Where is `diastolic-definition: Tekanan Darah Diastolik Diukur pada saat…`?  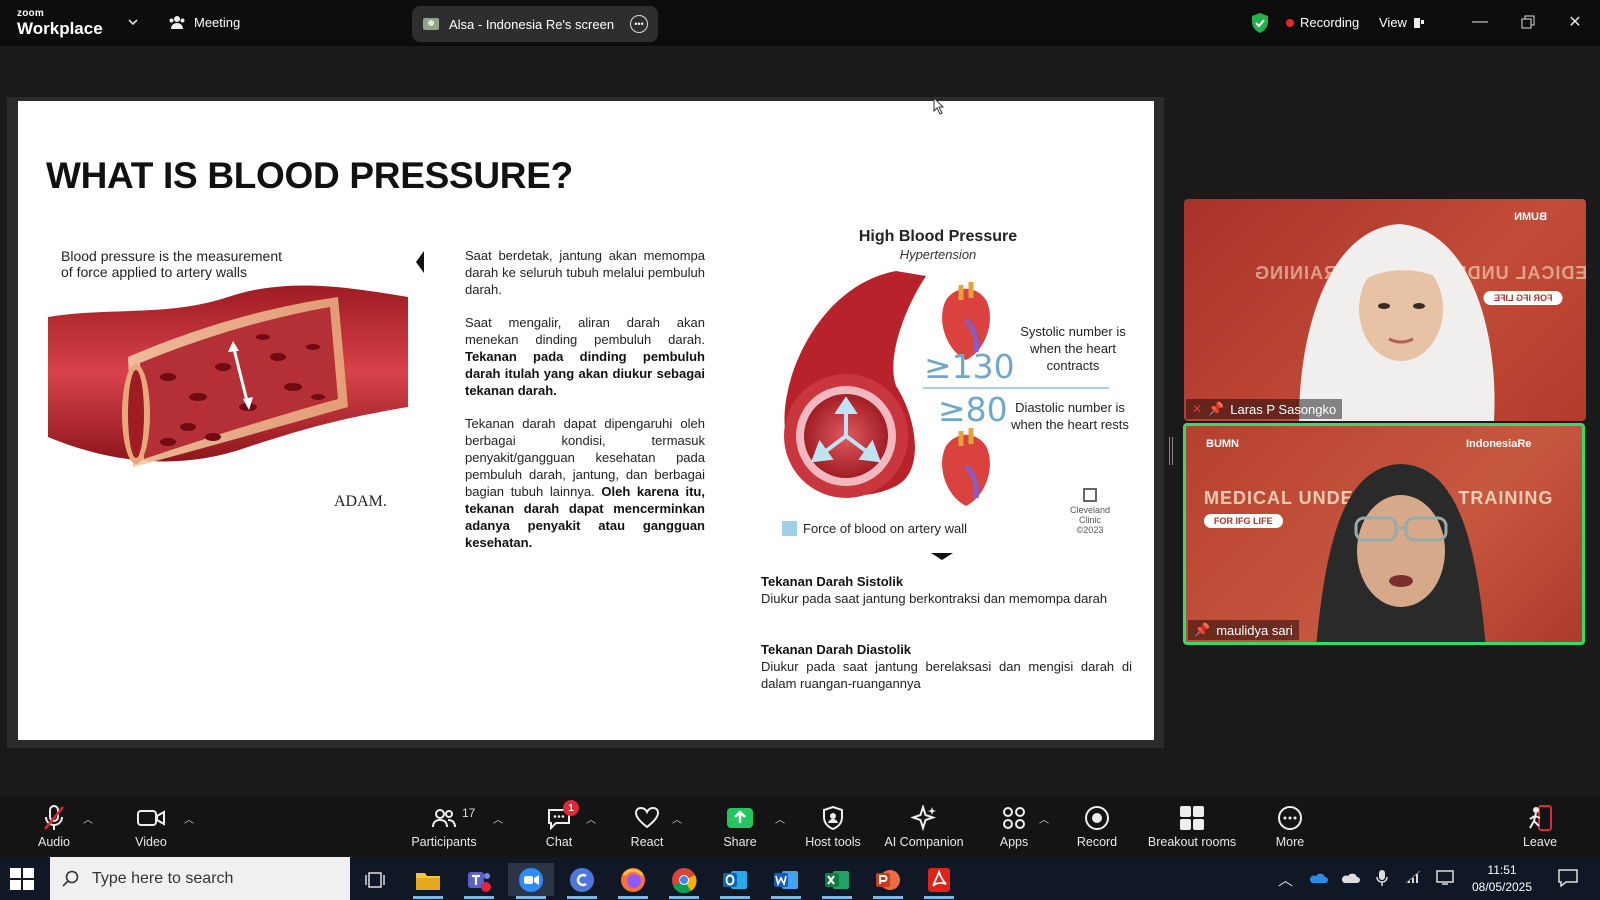
diastolic-definition: Tekanan Darah Diastolik Diukur pada saat… is located at coordinates (946, 666).